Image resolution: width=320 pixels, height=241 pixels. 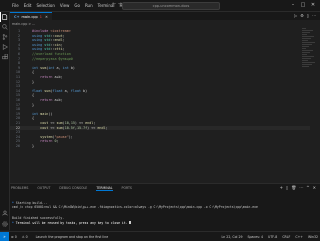 I want to click on code-token: ) <<, so click(x=92, y=127).